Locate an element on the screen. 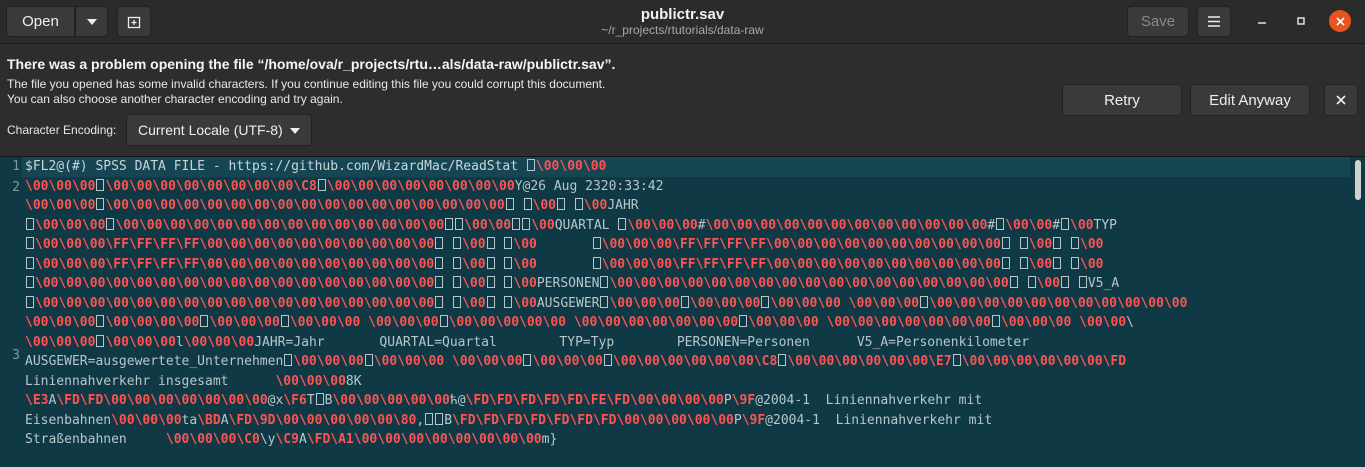  minimize-button is located at coordinates (1262, 21).